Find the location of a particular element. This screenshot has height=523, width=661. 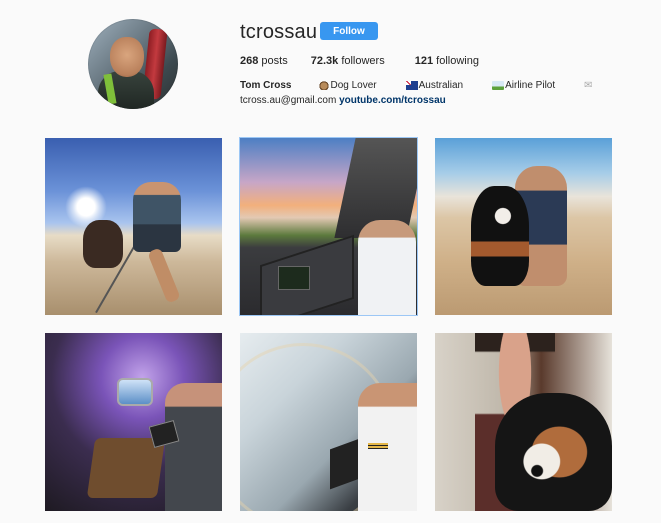

instrument-screen is located at coordinates (294, 278).